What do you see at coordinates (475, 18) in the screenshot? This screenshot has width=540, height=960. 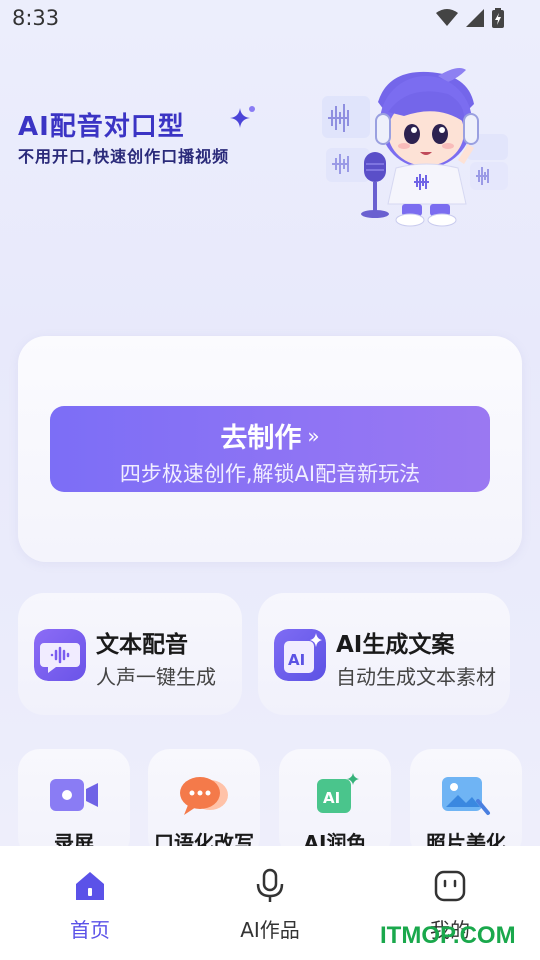 I see `cellular-signal-icon` at bounding box center [475, 18].